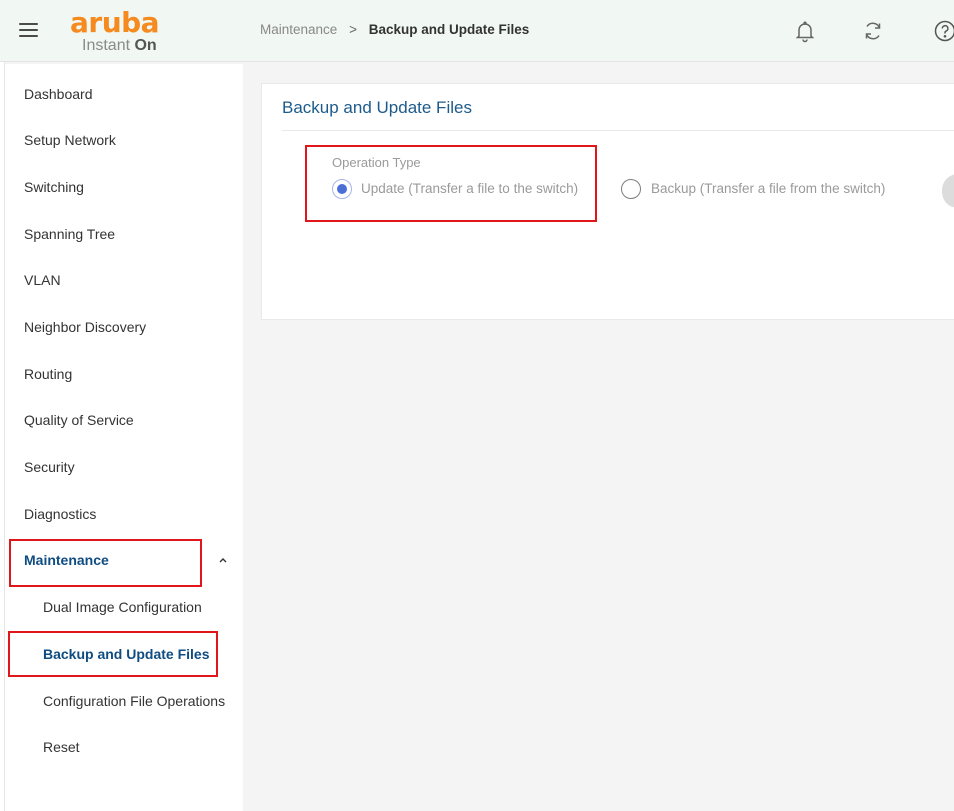 This screenshot has width=954, height=811. Describe the element at coordinates (943, 31) in the screenshot. I see `help-icon` at that location.